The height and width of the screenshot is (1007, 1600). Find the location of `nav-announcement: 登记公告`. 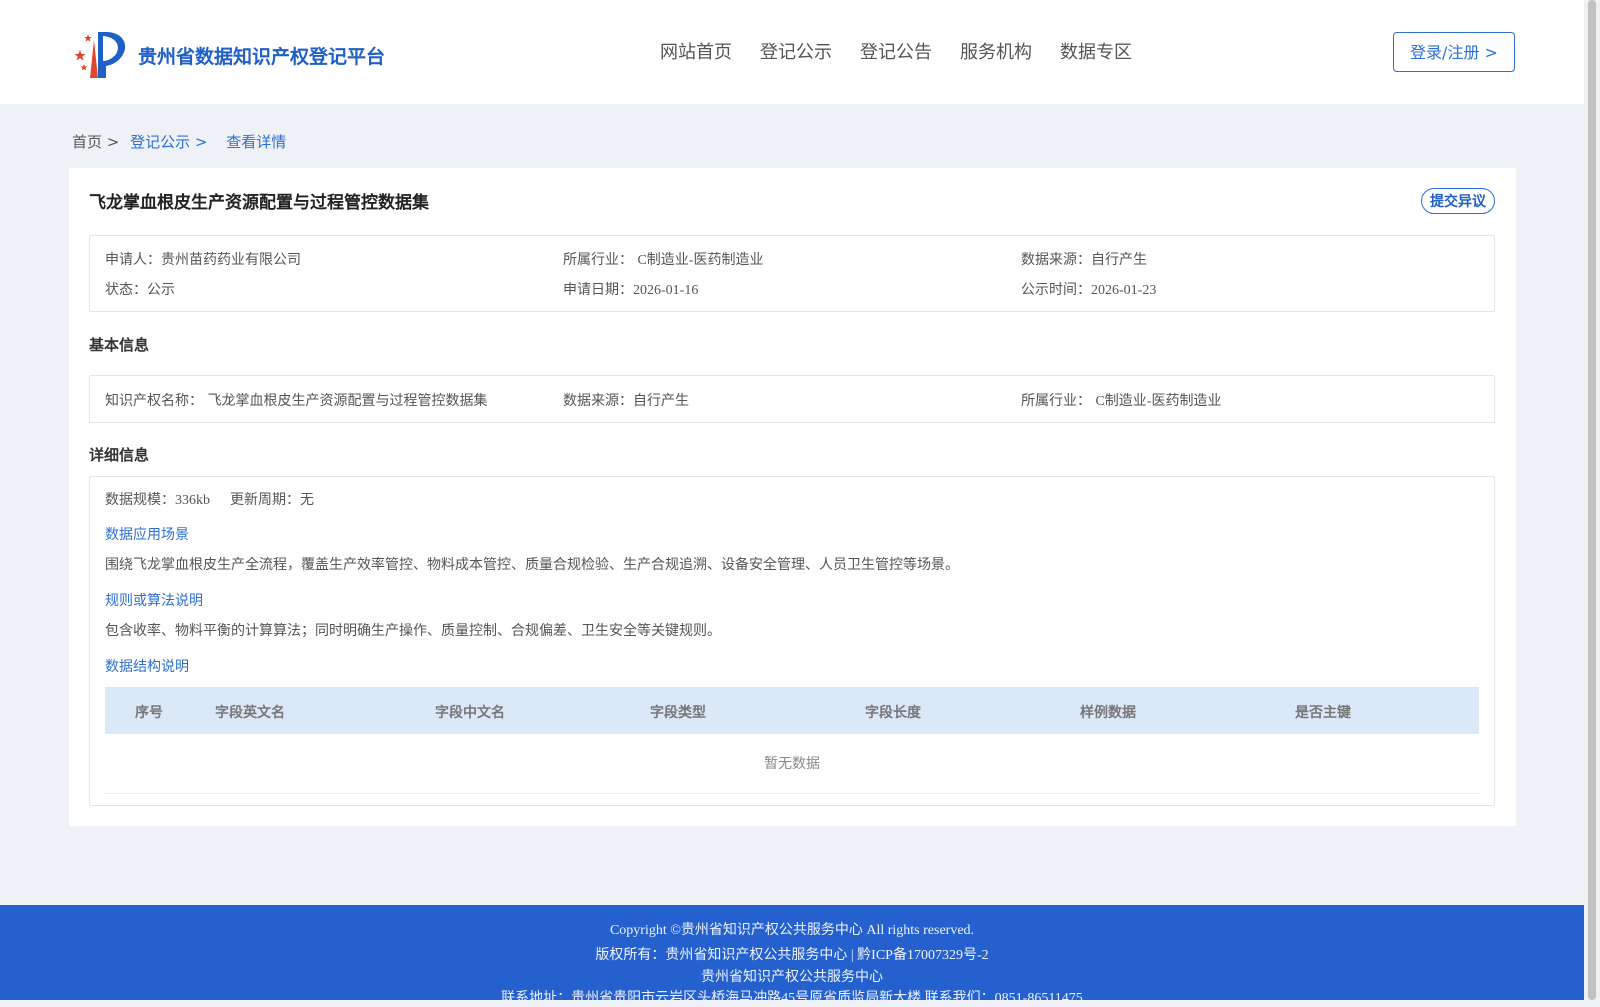

nav-announcement: 登记公告 is located at coordinates (896, 51).